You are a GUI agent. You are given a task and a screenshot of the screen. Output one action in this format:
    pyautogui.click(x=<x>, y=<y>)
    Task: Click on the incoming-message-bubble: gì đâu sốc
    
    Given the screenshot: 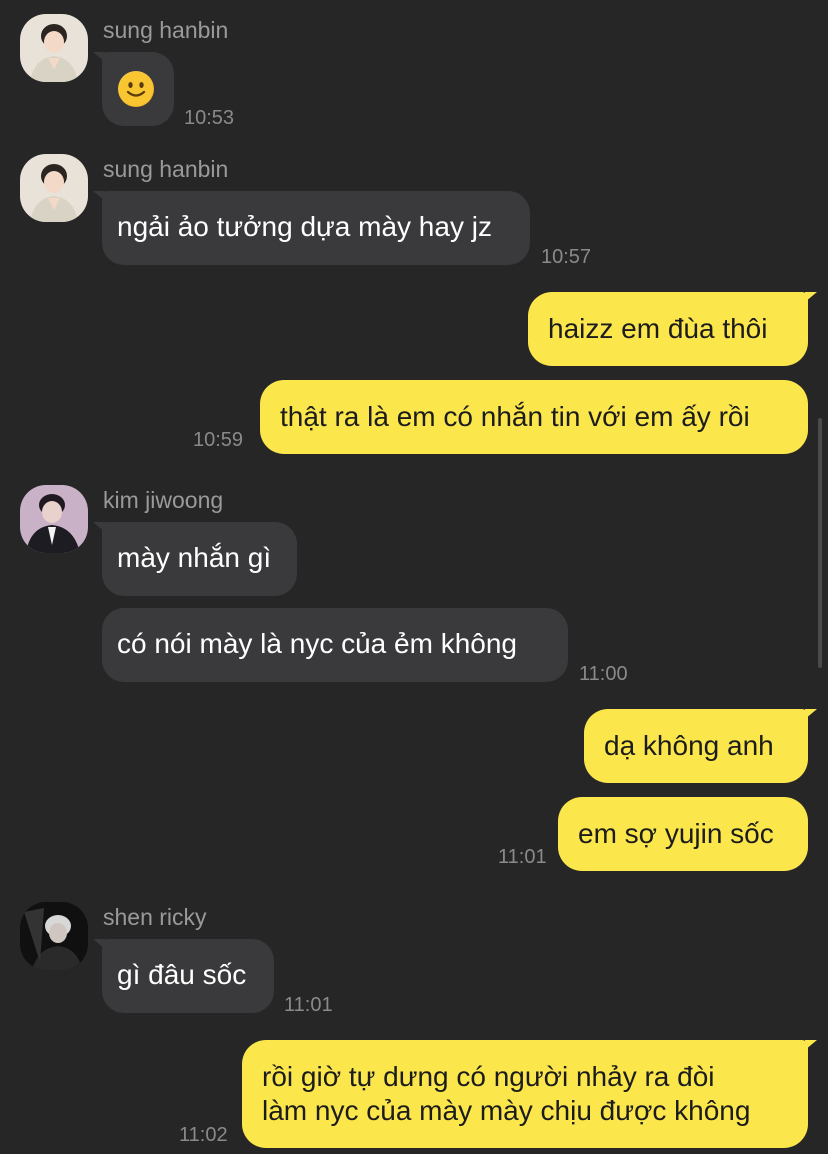 What is the action you would take?
    pyautogui.click(x=183, y=976)
    